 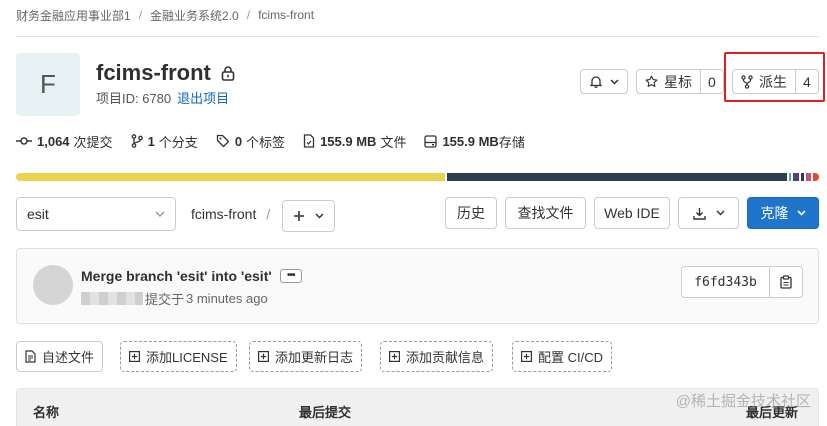 What do you see at coordinates (53, 285) in the screenshot?
I see `author-avatar` at bounding box center [53, 285].